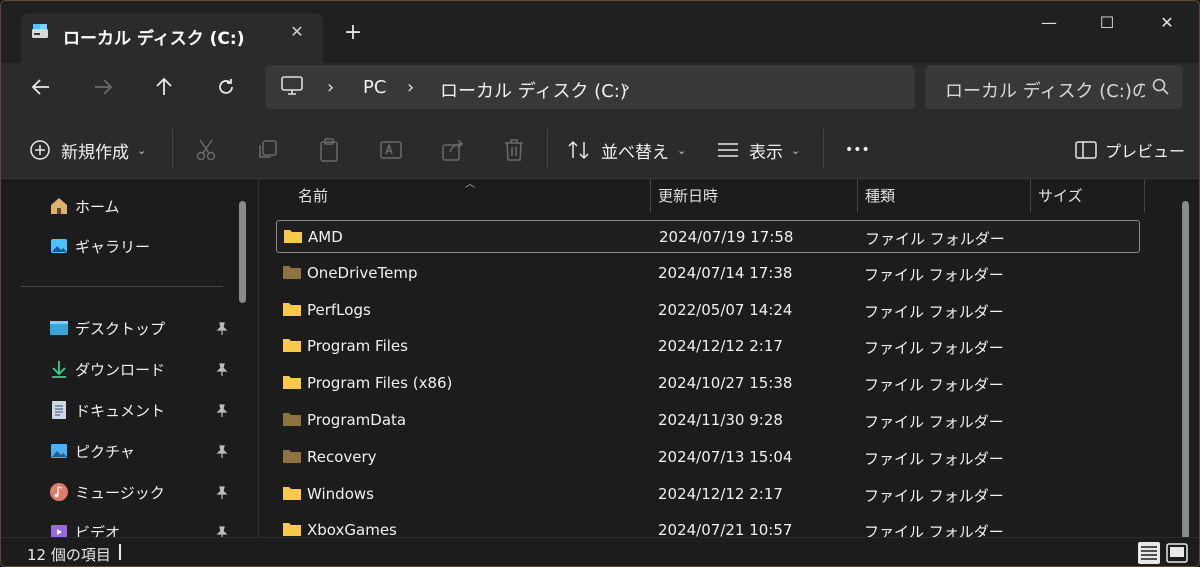  I want to click on sidebar-item-downloads: ダウンロード, so click(107, 369).